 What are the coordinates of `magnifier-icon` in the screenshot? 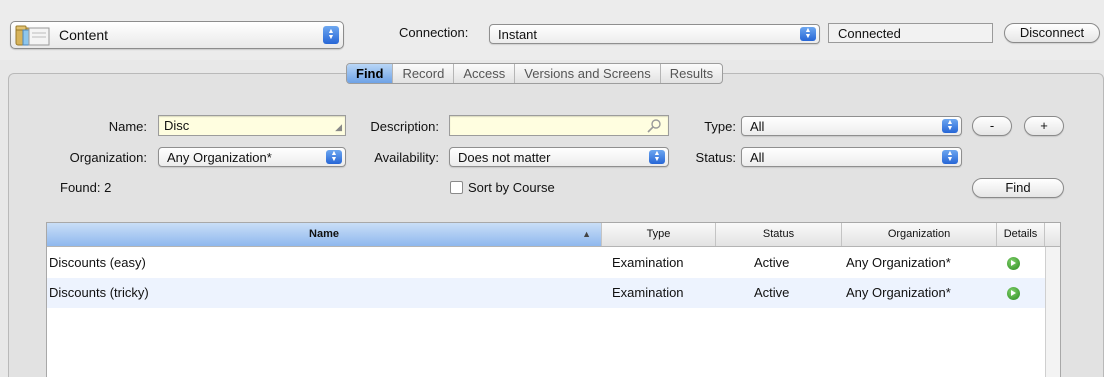 It's located at (654, 126).